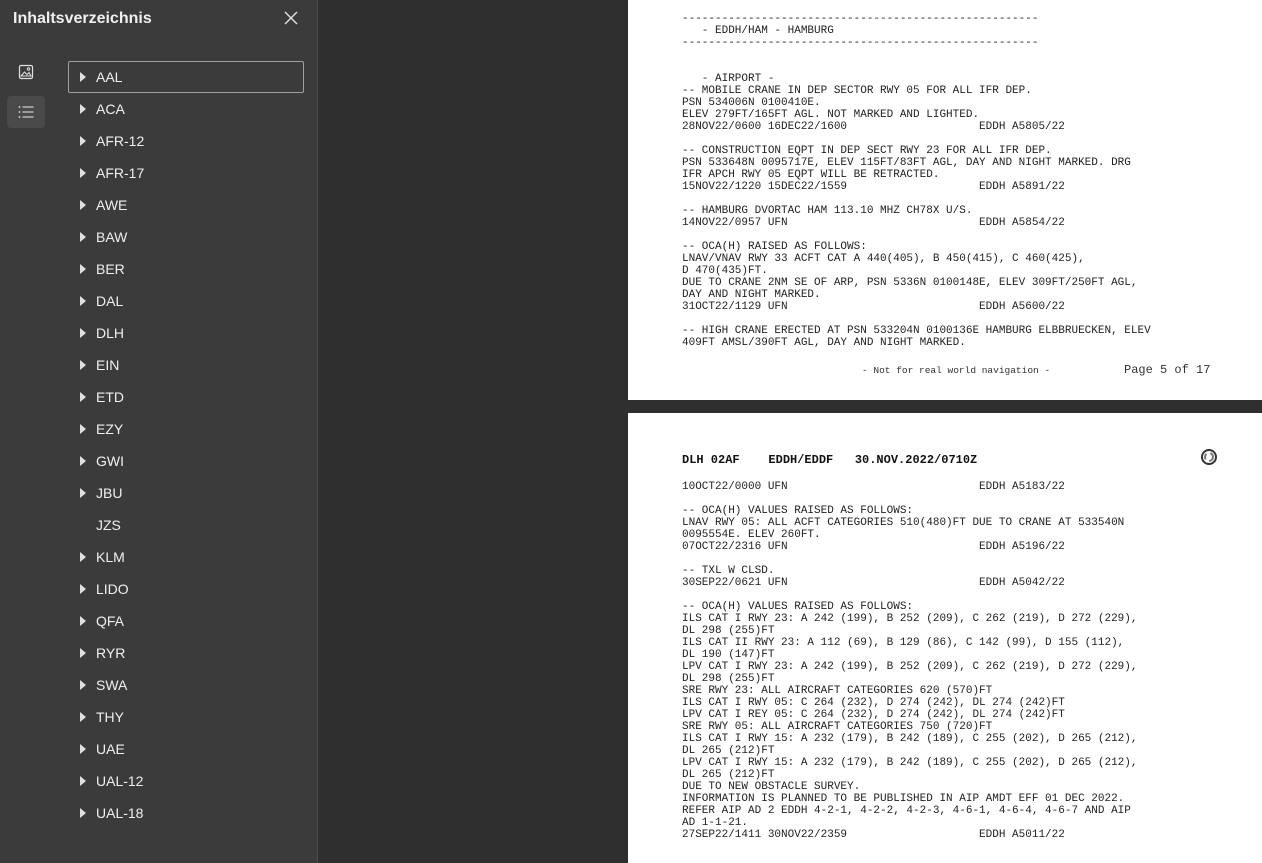  What do you see at coordinates (186, 109) in the screenshot?
I see `toc-item: ACA` at bounding box center [186, 109].